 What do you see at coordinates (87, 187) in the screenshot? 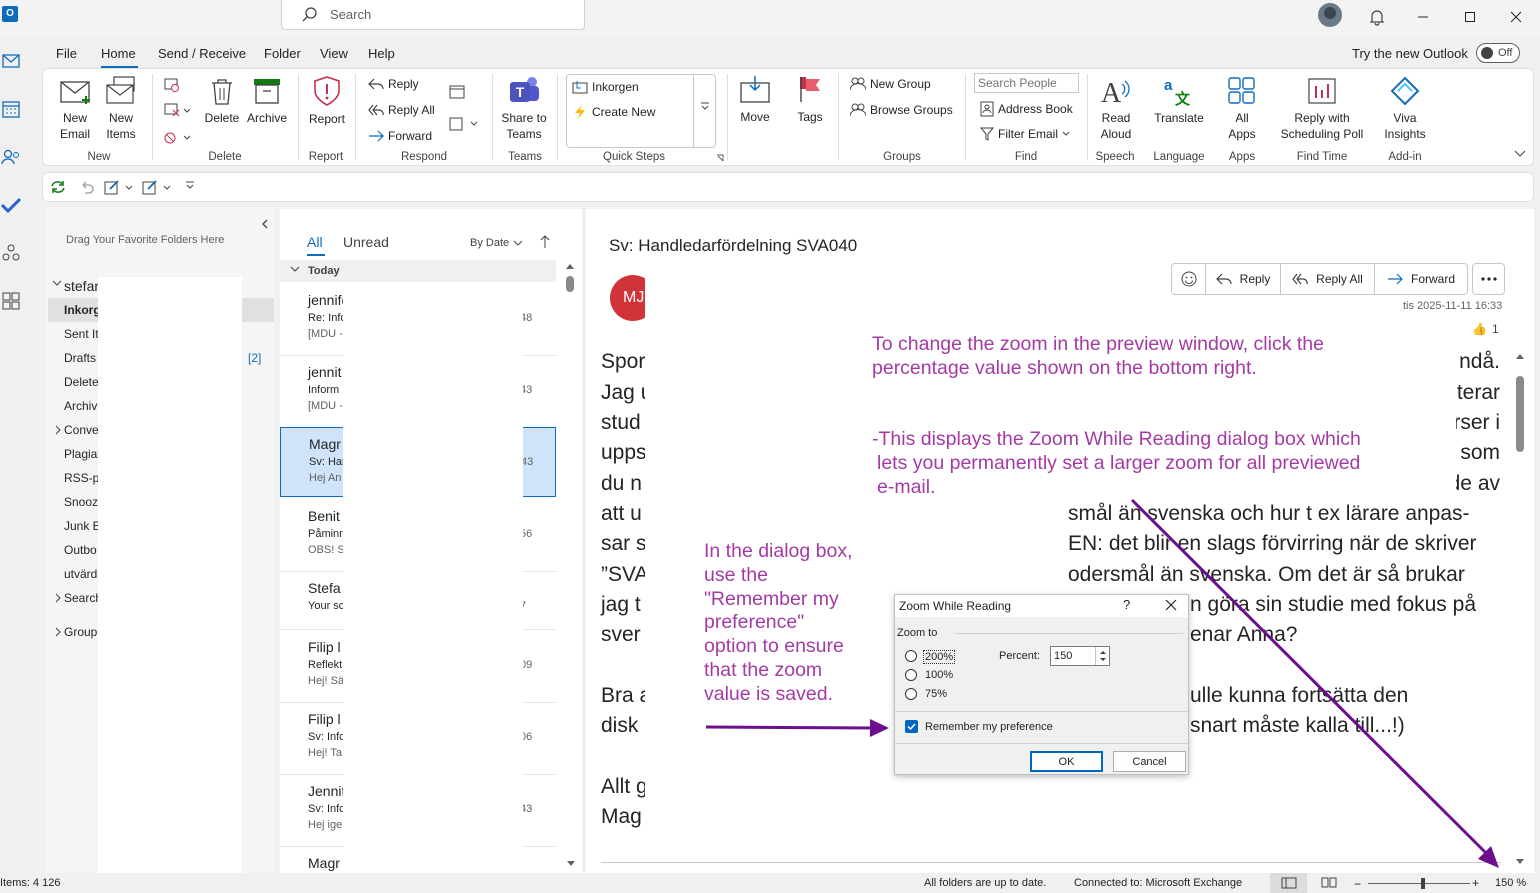
I see `undo-icon` at bounding box center [87, 187].